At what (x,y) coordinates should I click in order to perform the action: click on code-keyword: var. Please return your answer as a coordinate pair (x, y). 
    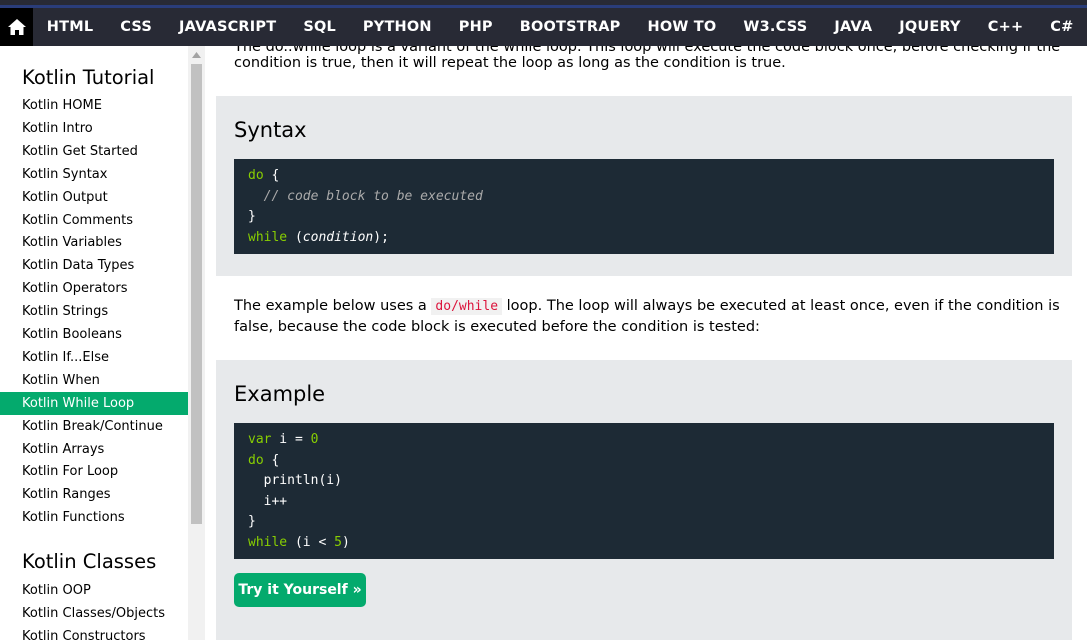
    Looking at the image, I should click on (260, 439).